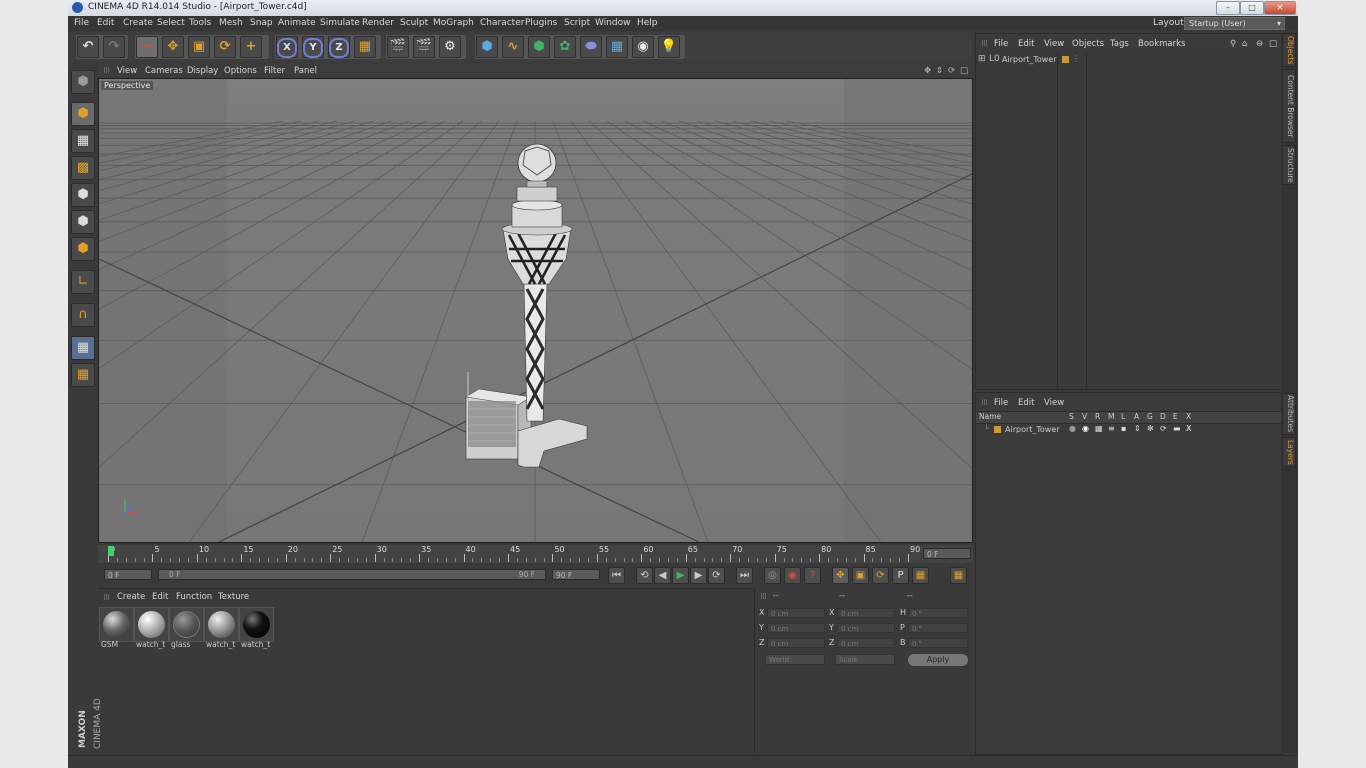  I want to click on layer-menu-view: View, so click(1054, 403).